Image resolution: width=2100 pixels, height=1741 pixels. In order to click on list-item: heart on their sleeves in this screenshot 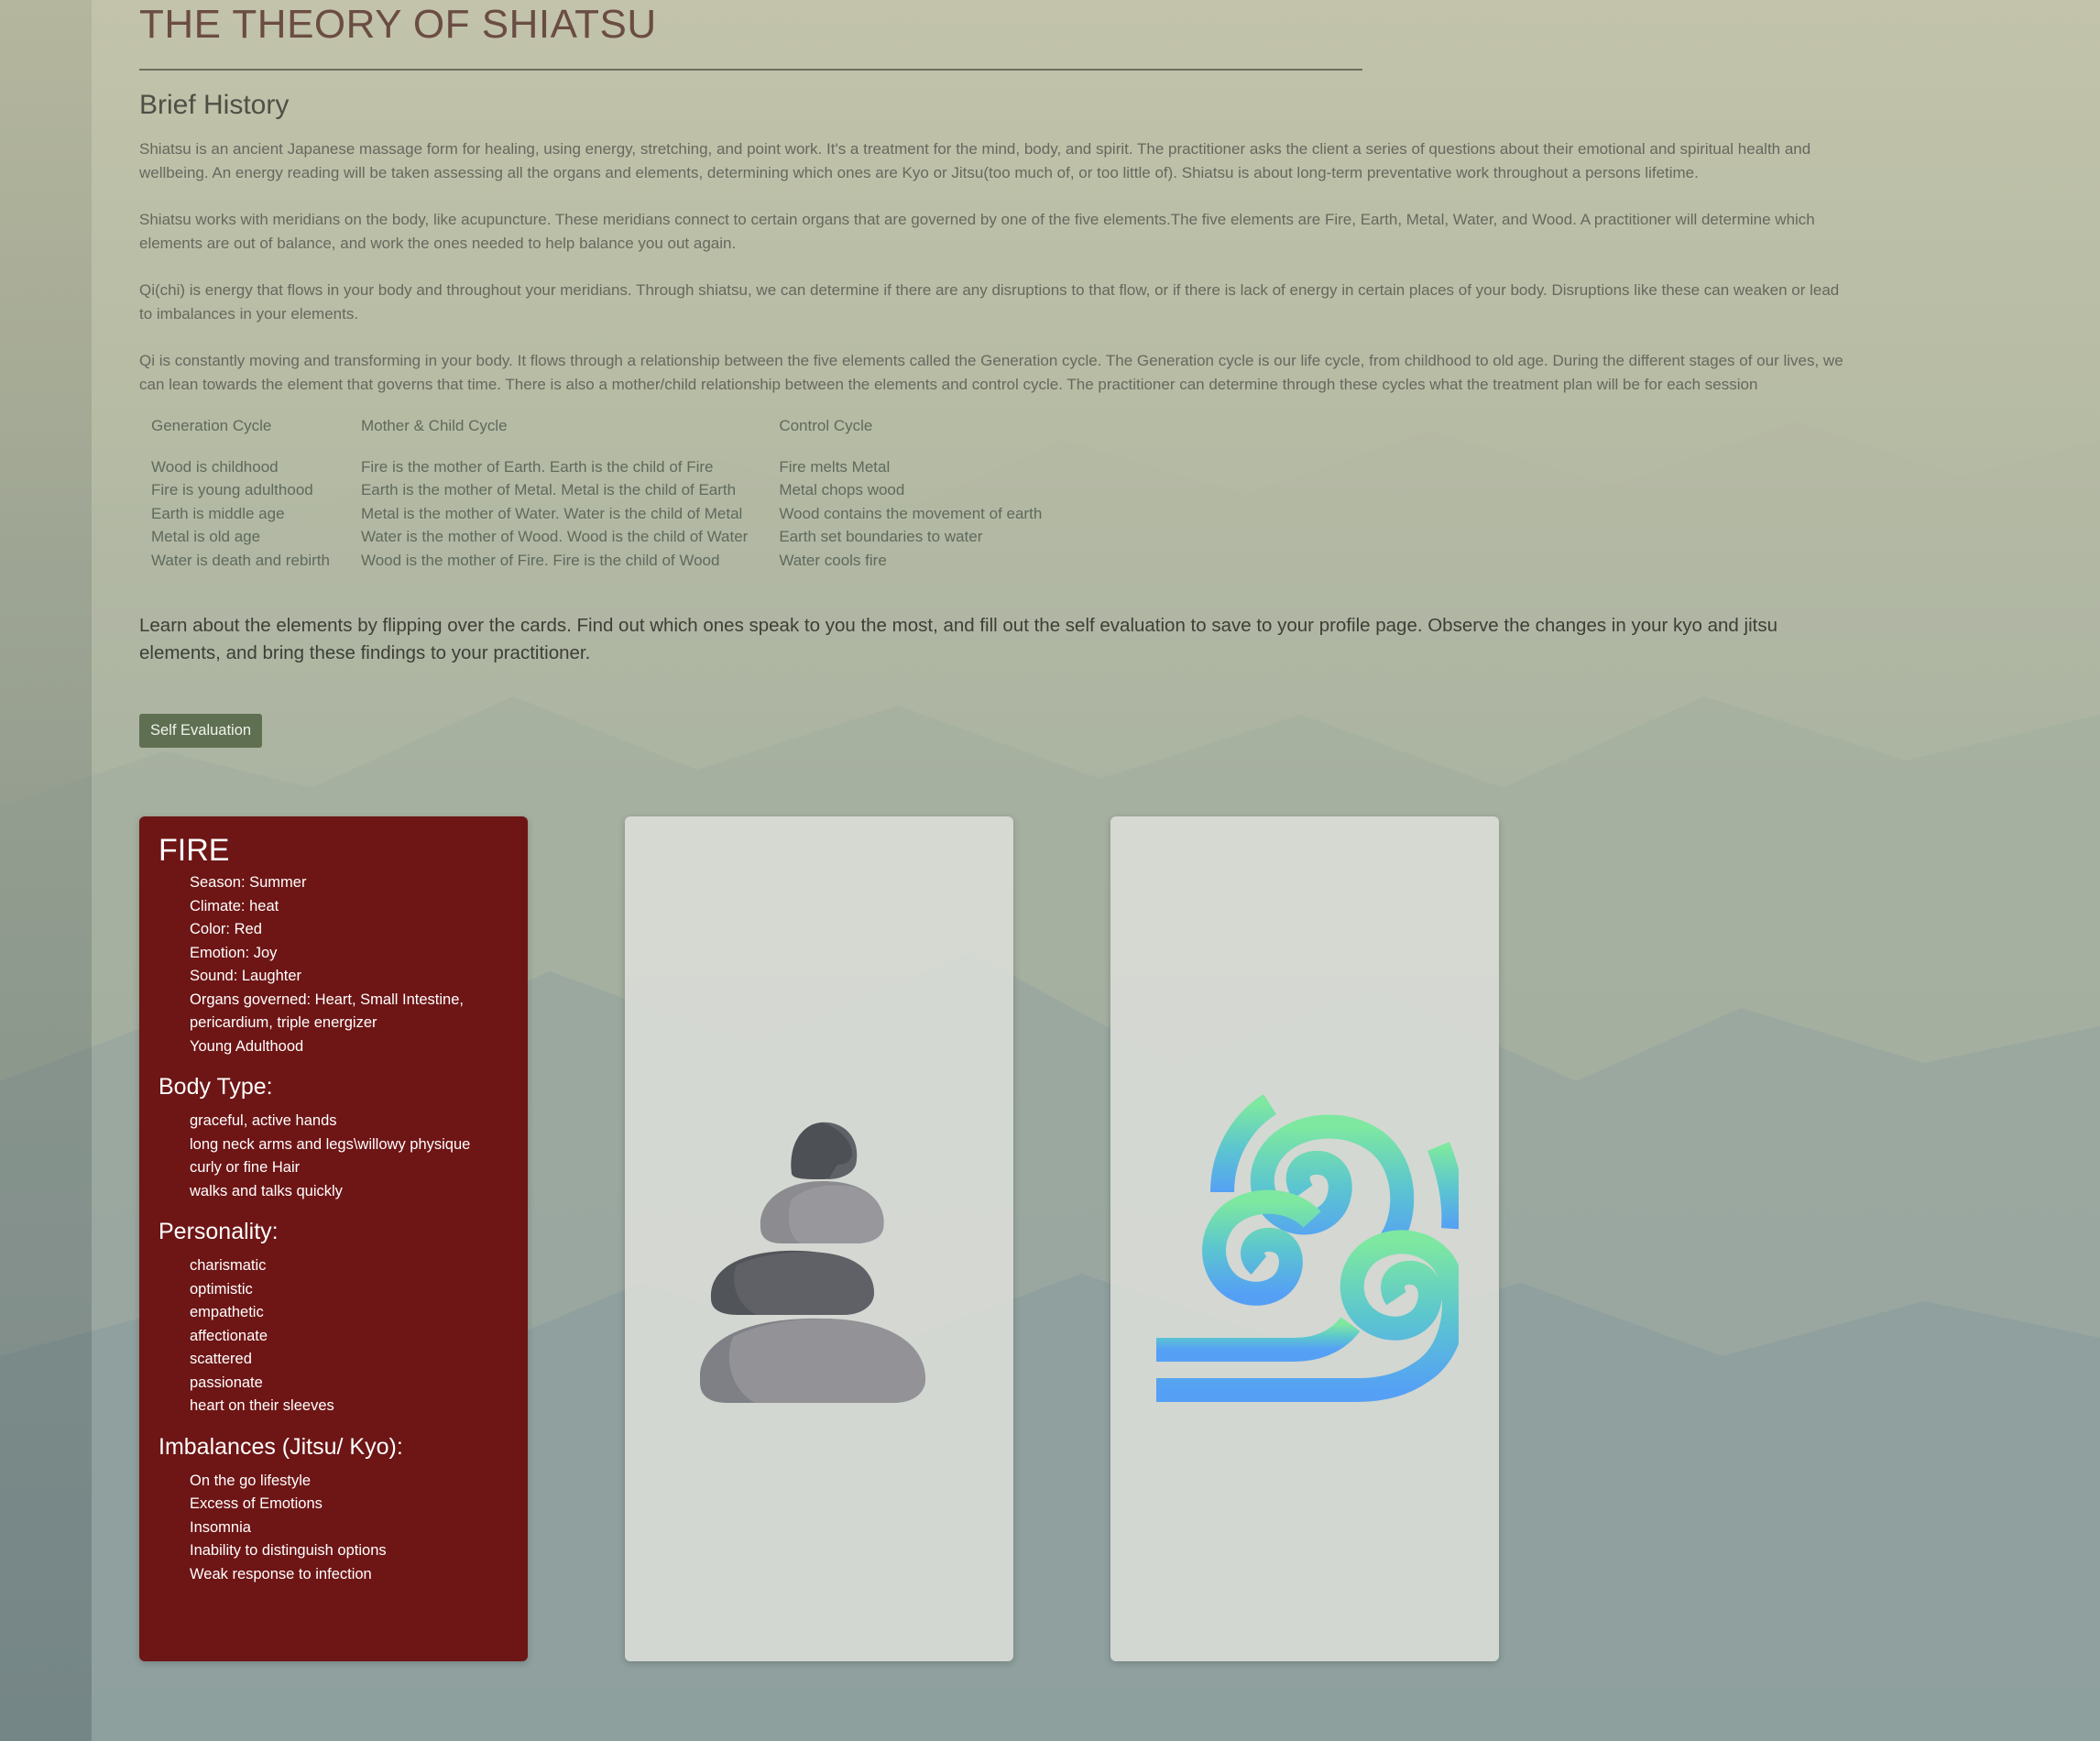, I will do `click(262, 1405)`.